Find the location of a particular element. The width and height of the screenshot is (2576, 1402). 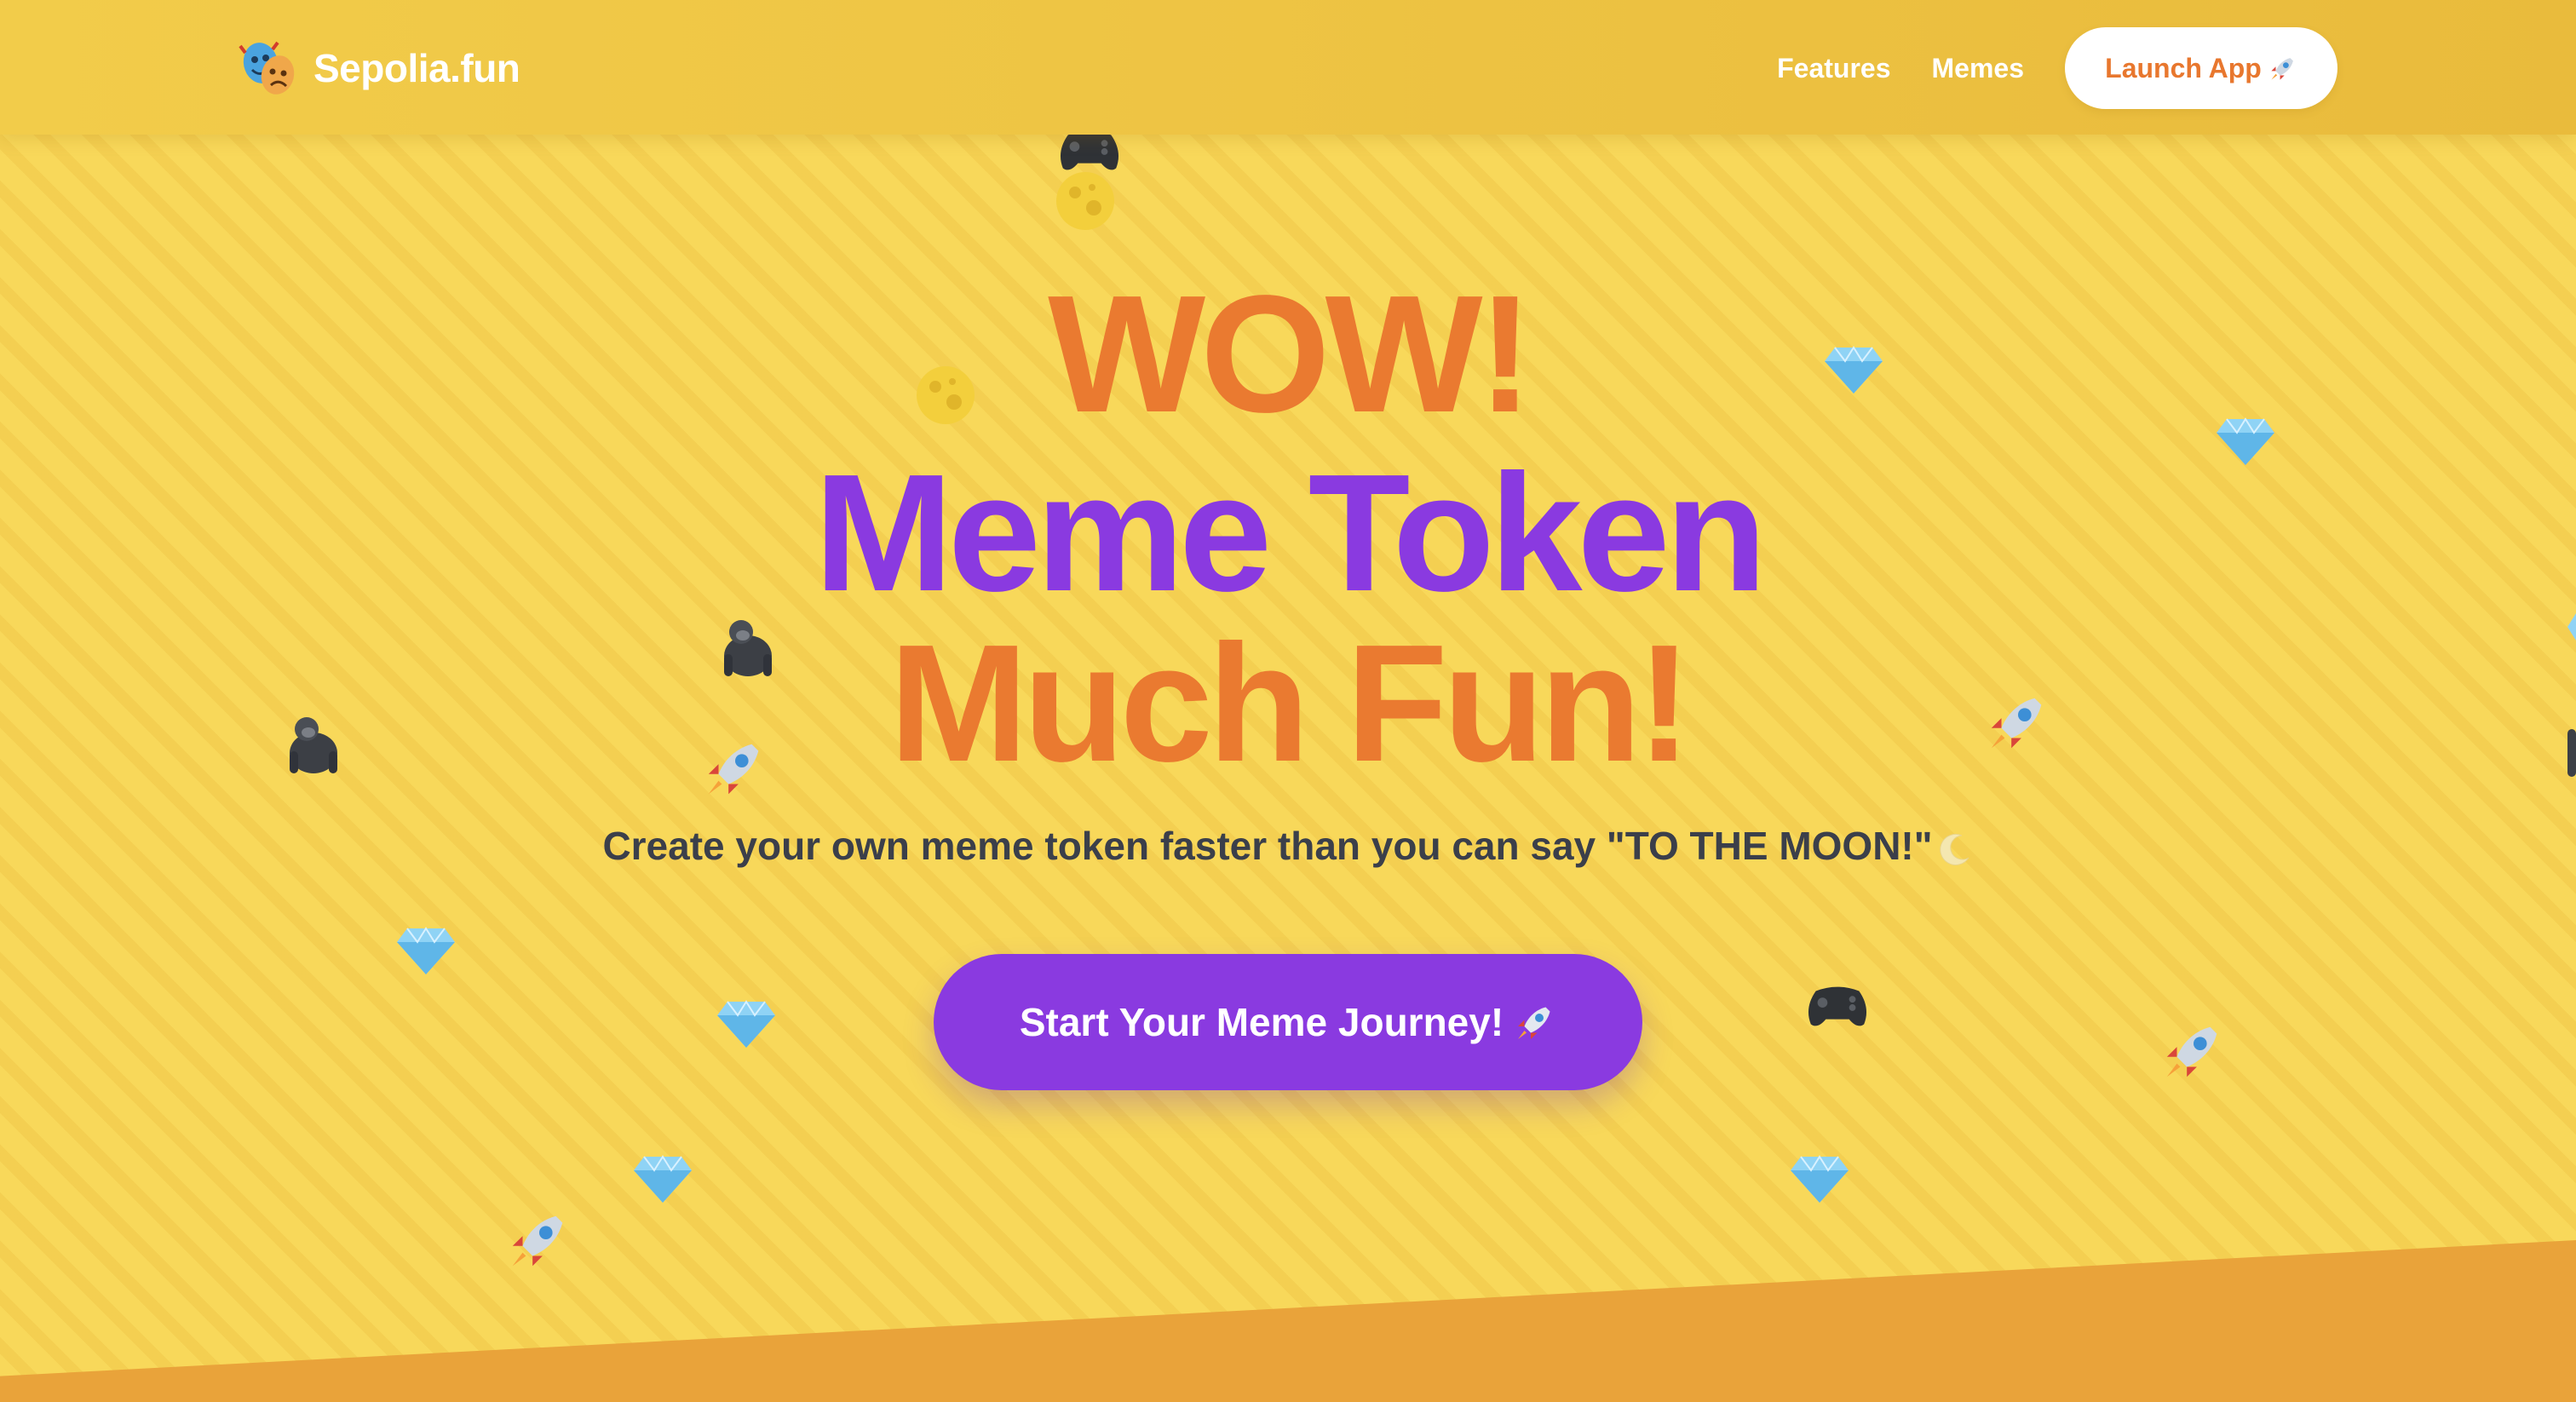

brand-name: Sepolia.fun is located at coordinates (417, 68).